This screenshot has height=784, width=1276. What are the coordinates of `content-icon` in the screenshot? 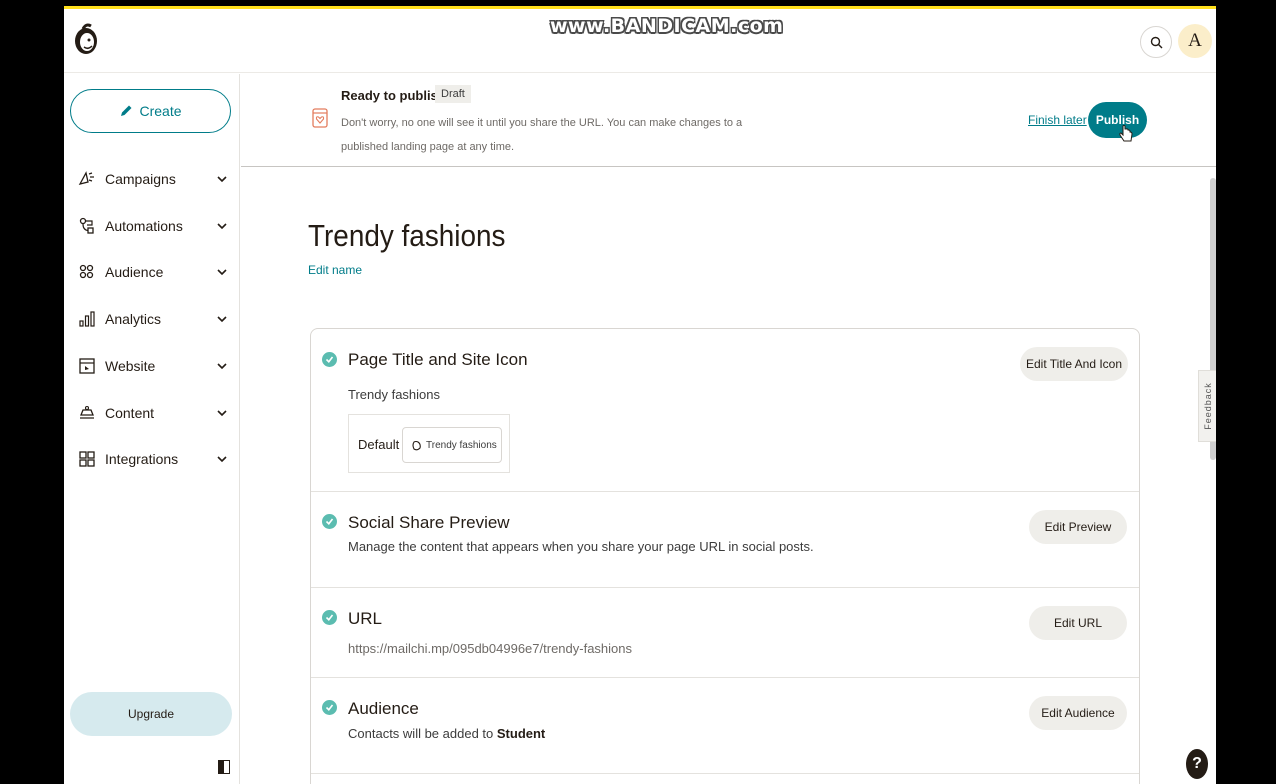 It's located at (87, 412).